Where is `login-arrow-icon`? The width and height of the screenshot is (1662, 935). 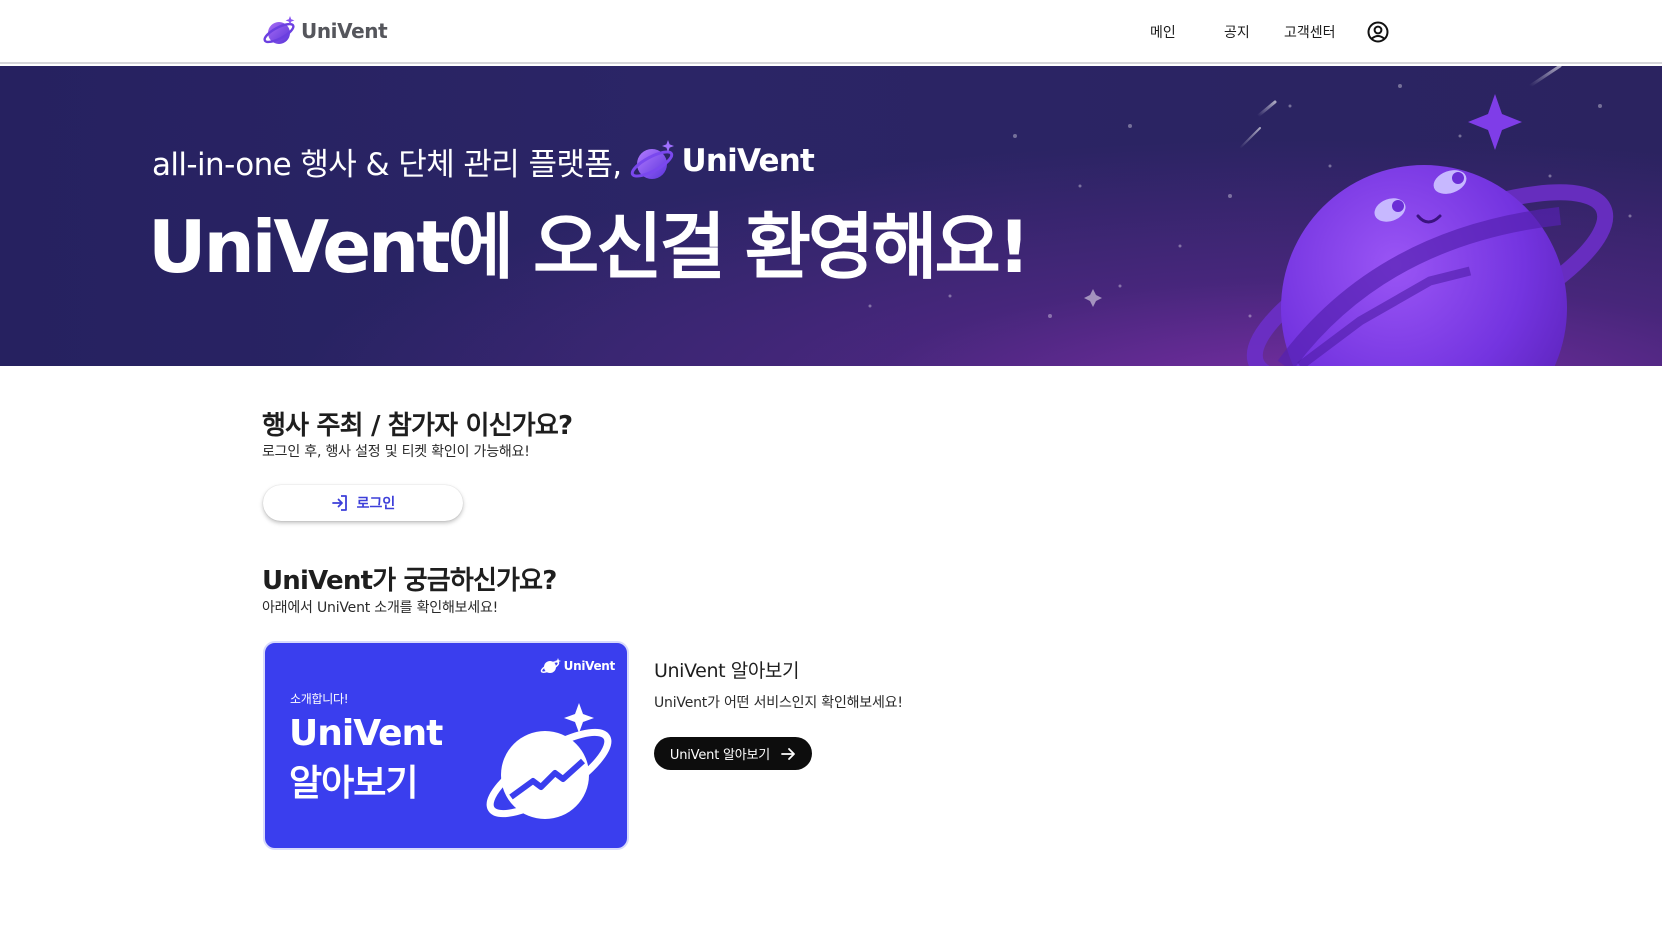 login-arrow-icon is located at coordinates (339, 503).